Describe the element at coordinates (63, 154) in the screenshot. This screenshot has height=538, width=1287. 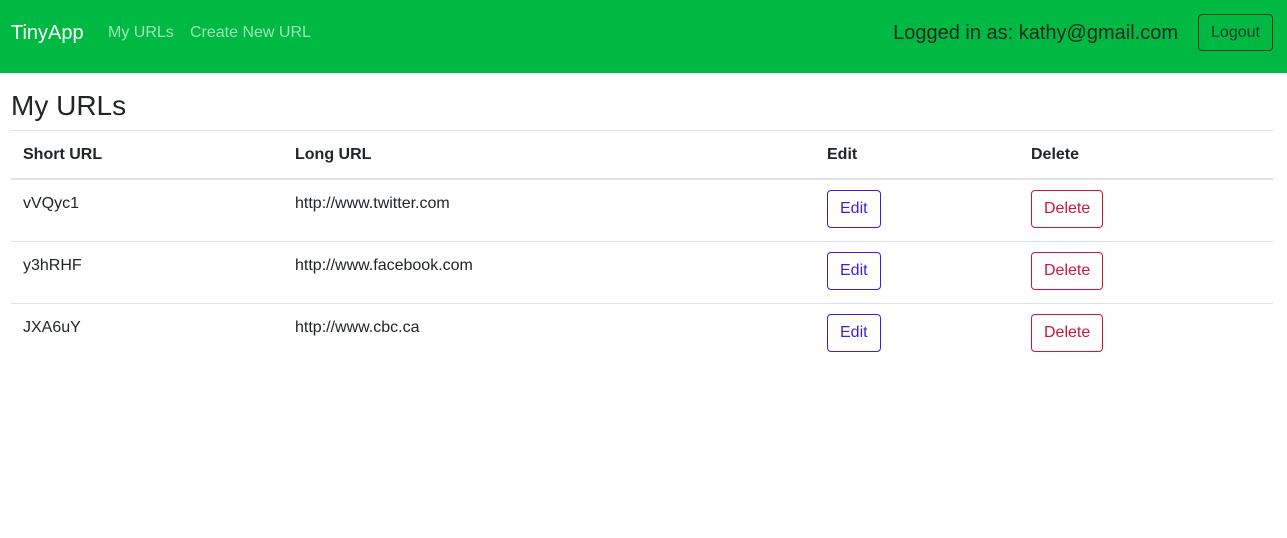
I see `column-header-short-url: Short URL` at that location.